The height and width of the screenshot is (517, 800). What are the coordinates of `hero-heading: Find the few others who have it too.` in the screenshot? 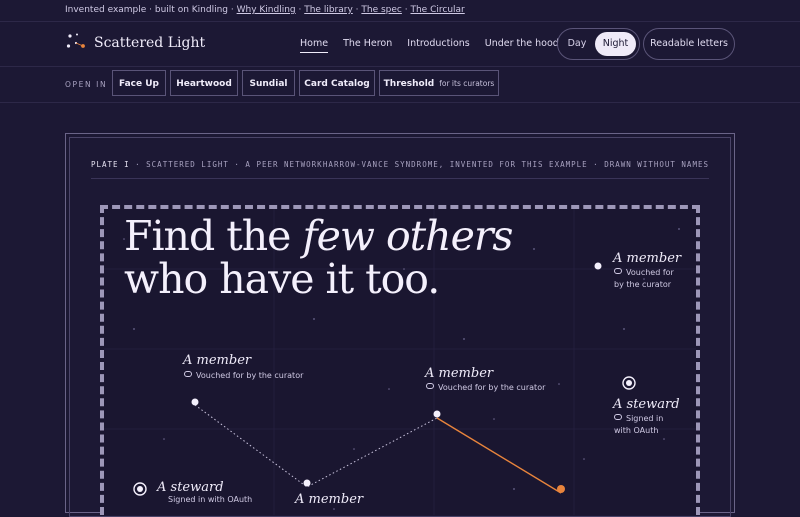 It's located at (318, 257).